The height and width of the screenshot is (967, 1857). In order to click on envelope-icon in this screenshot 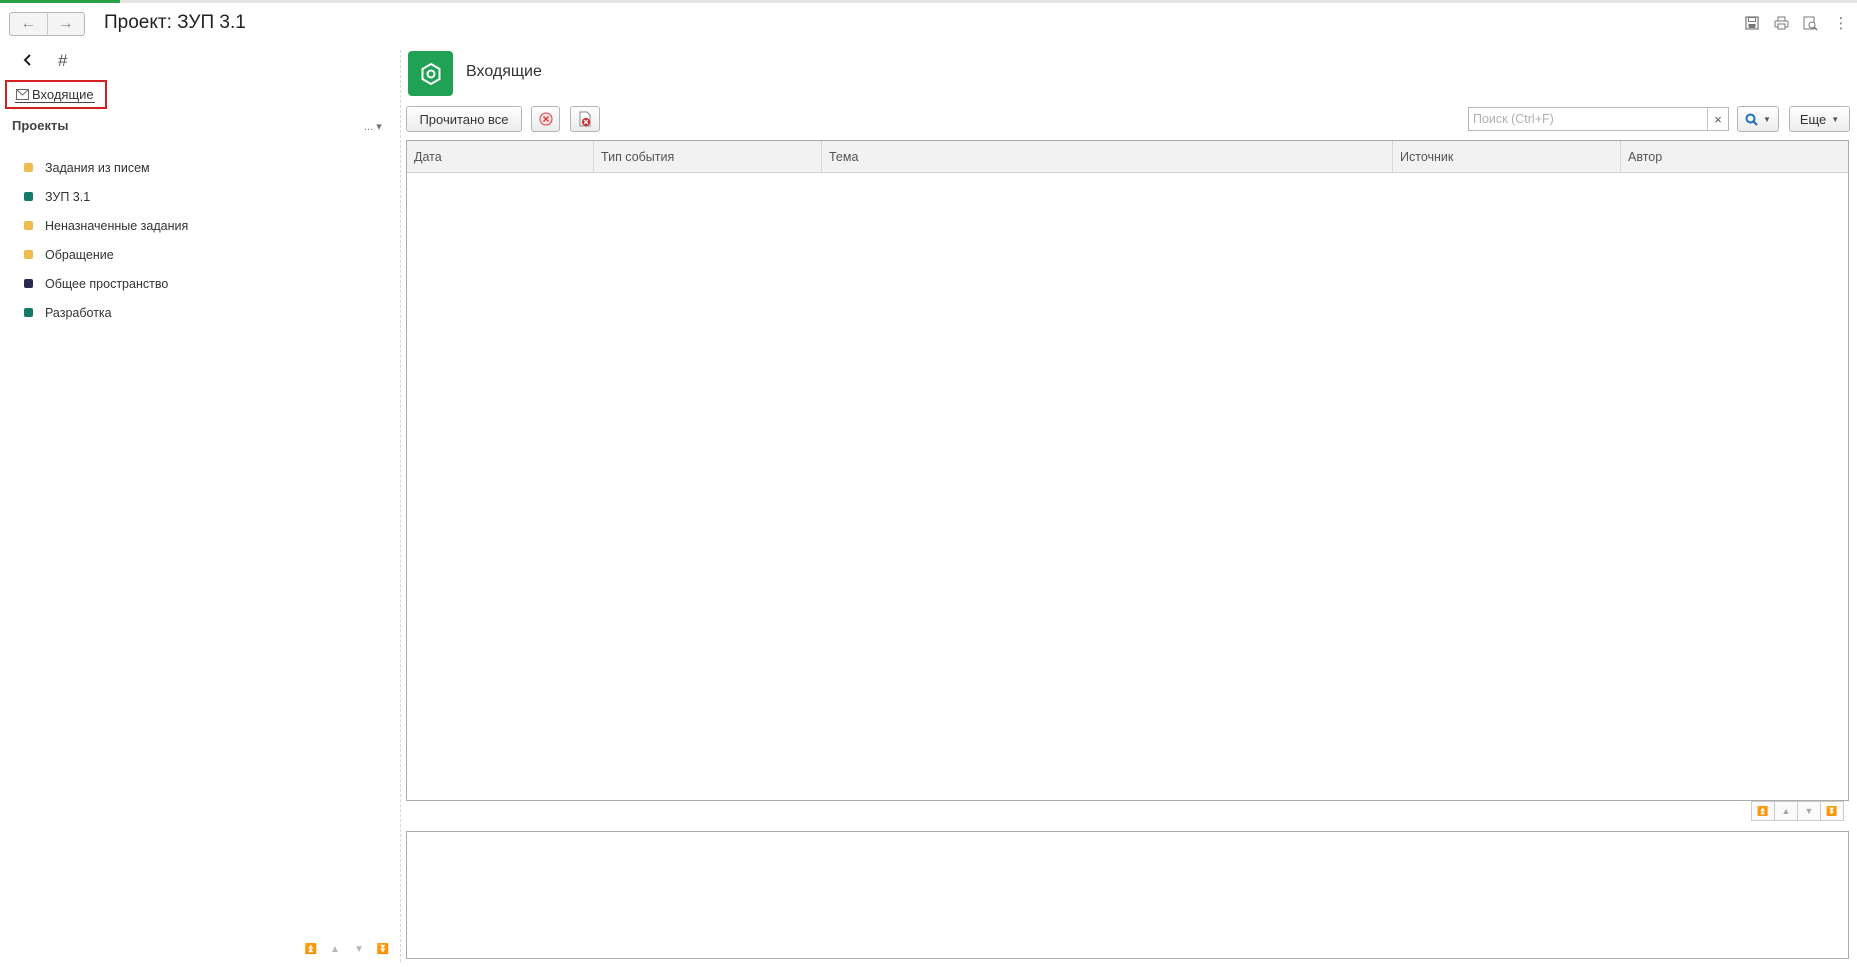, I will do `click(22, 94)`.